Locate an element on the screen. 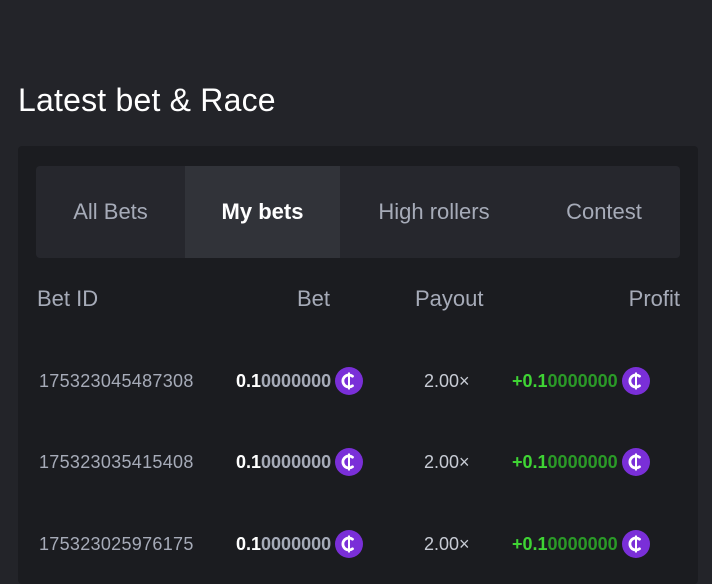  bet-id-cell: 175323045487308 is located at coordinates (116, 380).